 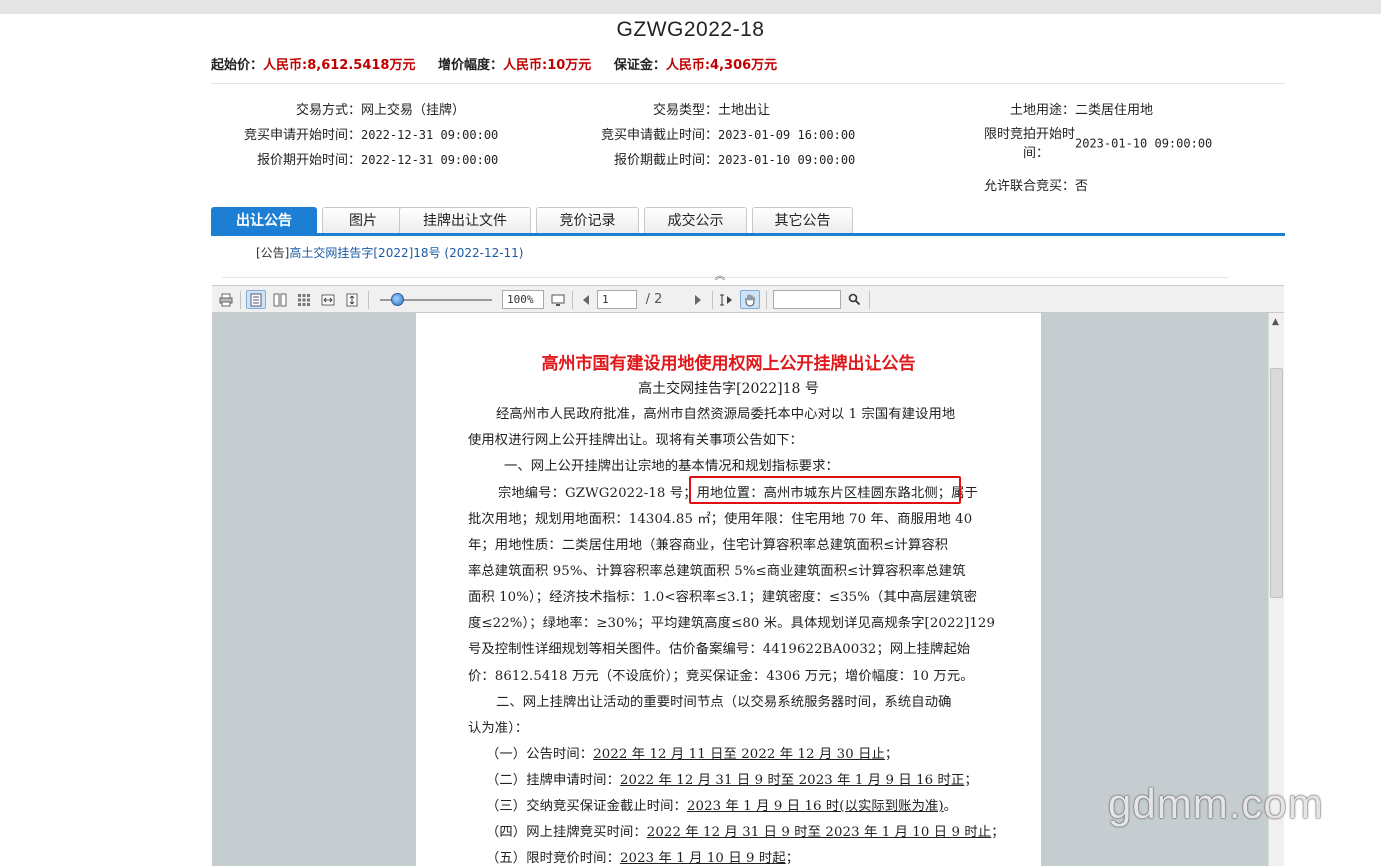 I want to click on quote-end-label: 报价期截止时间：, so click(x=665, y=160).